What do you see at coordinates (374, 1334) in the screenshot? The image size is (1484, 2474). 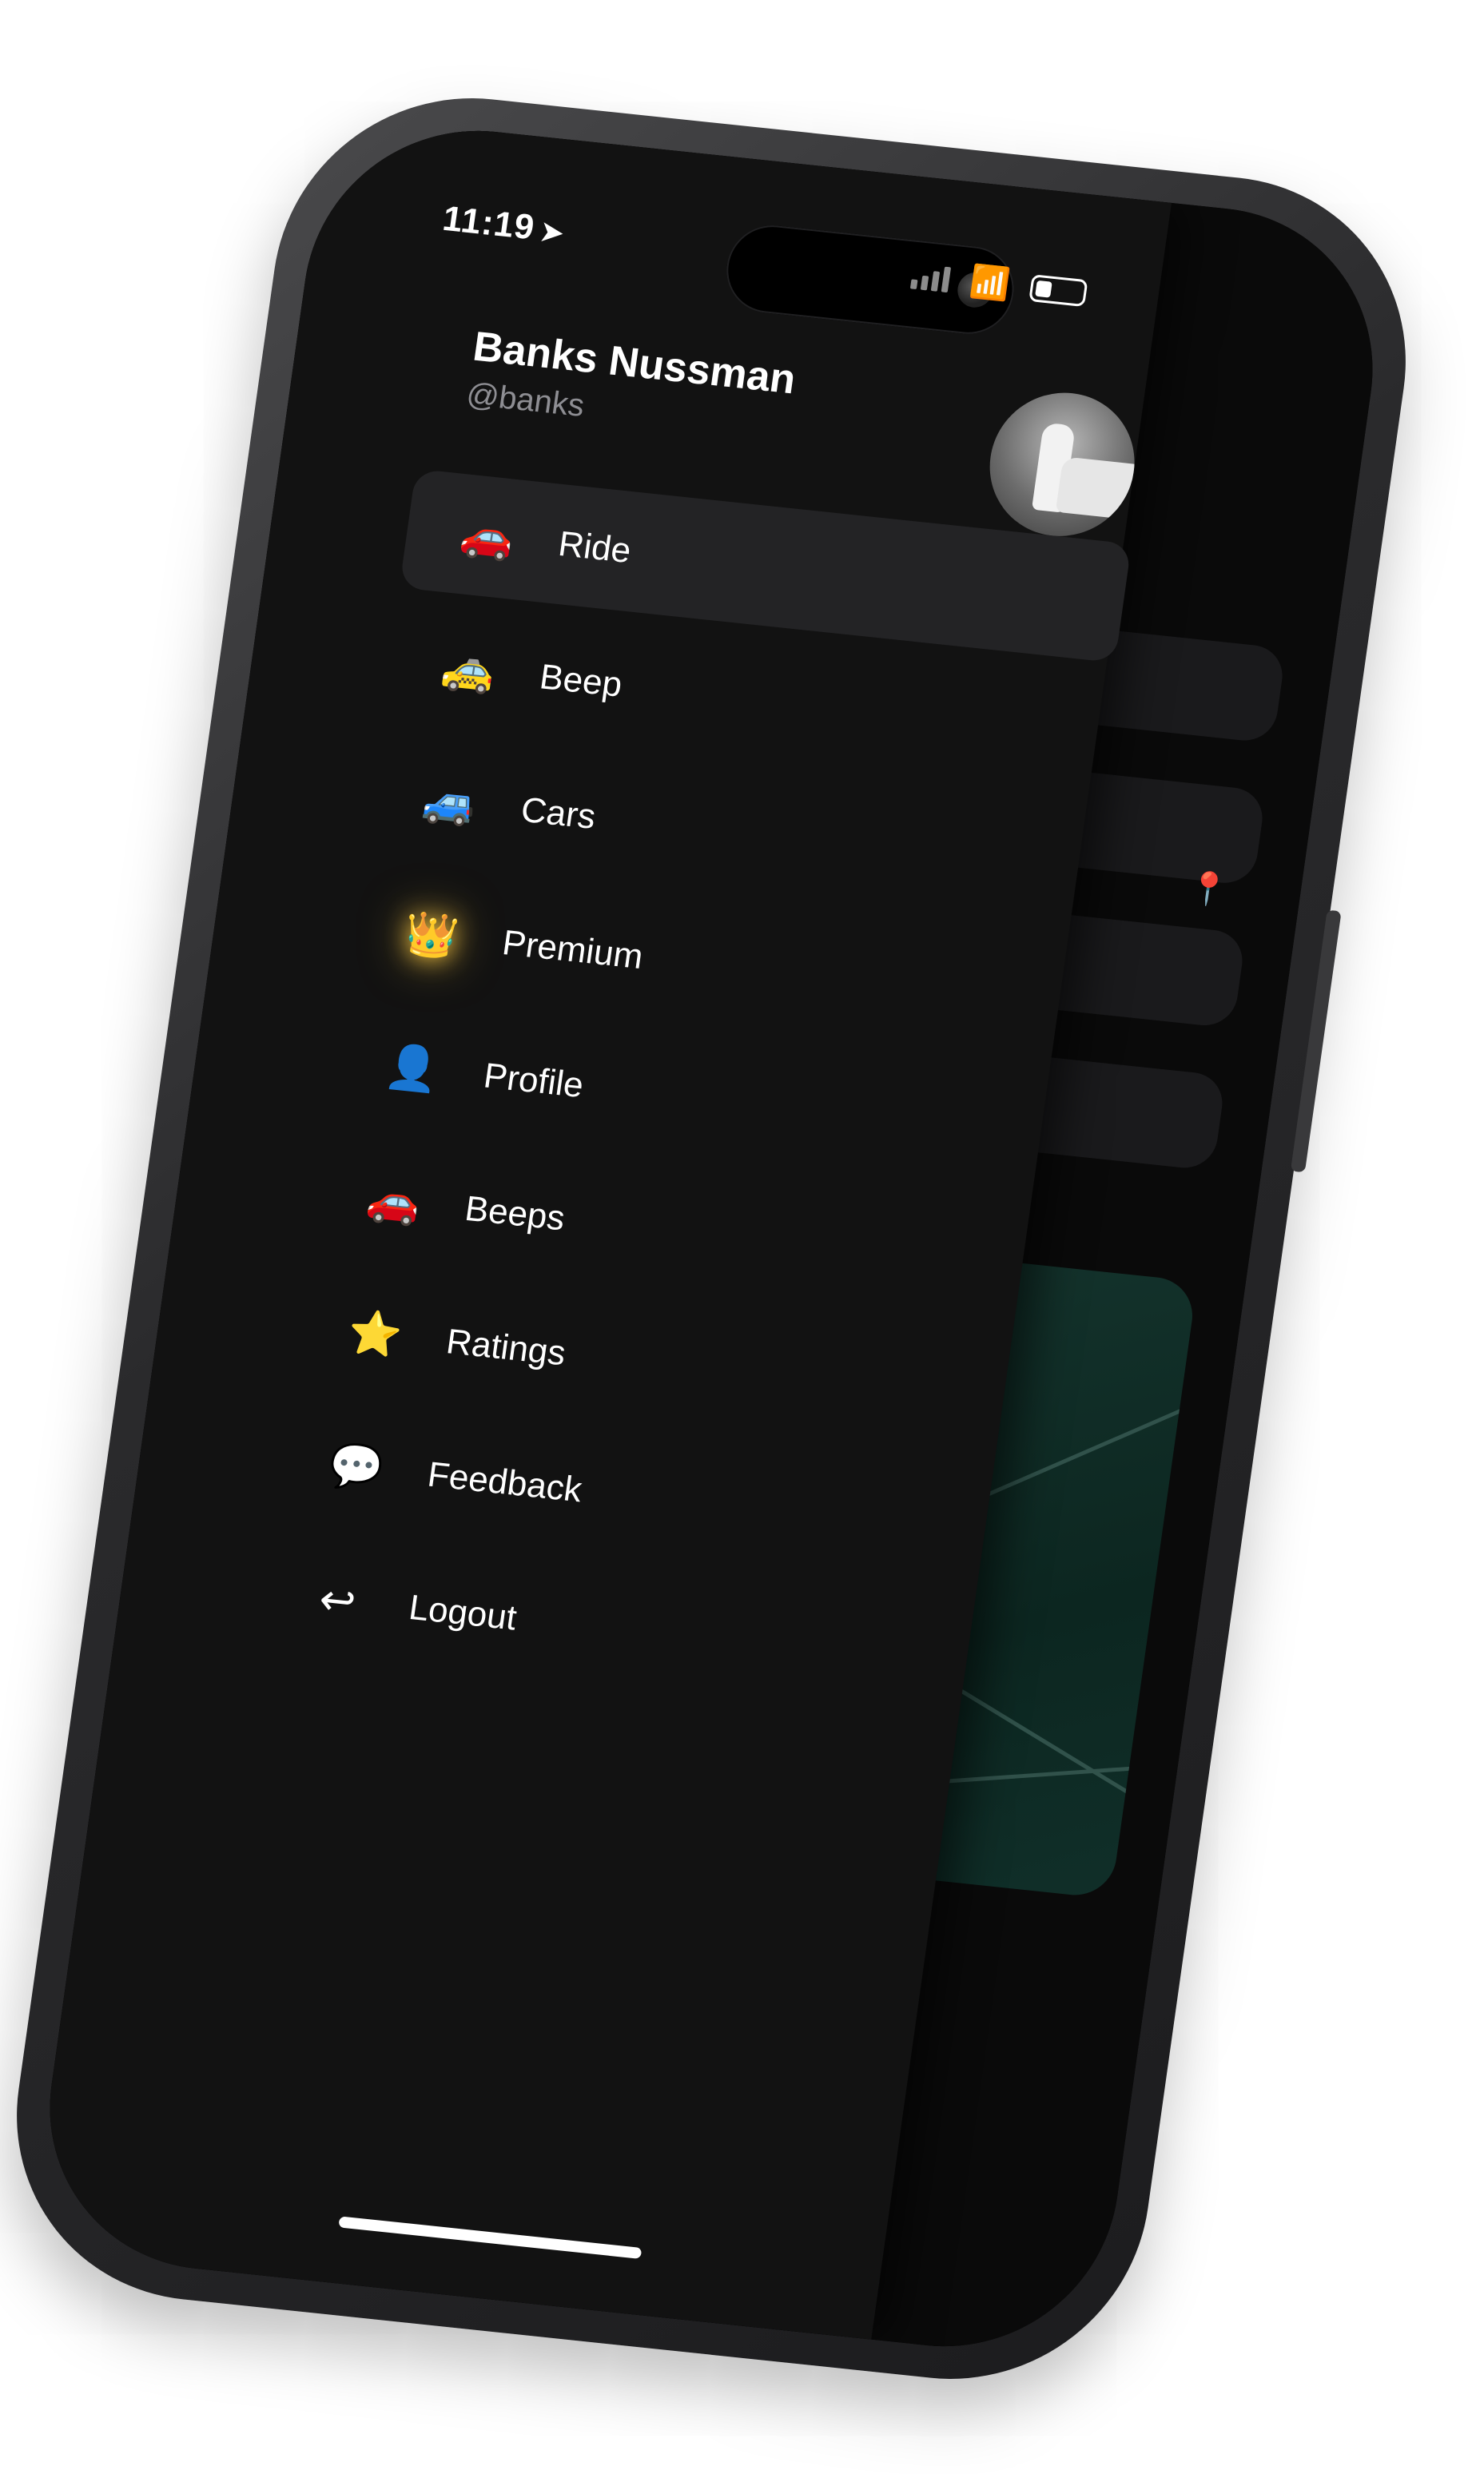 I see `star-icon: ⭐` at bounding box center [374, 1334].